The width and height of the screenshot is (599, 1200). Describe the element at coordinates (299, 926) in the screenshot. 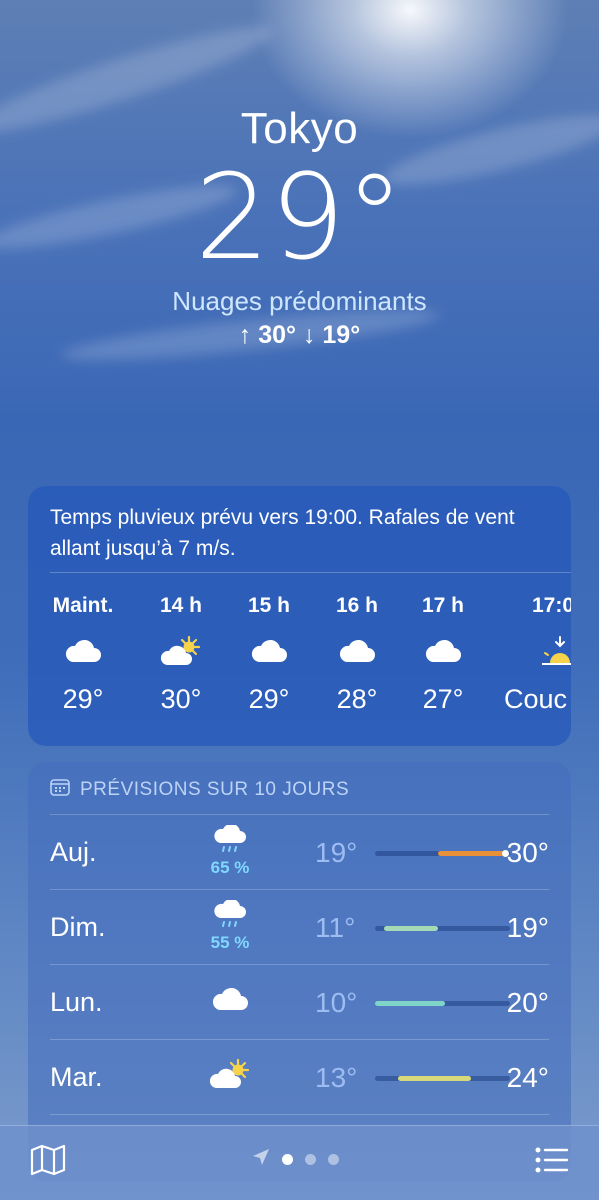

I see `forecast-row: Dim. 55 % 11° 19°` at that location.